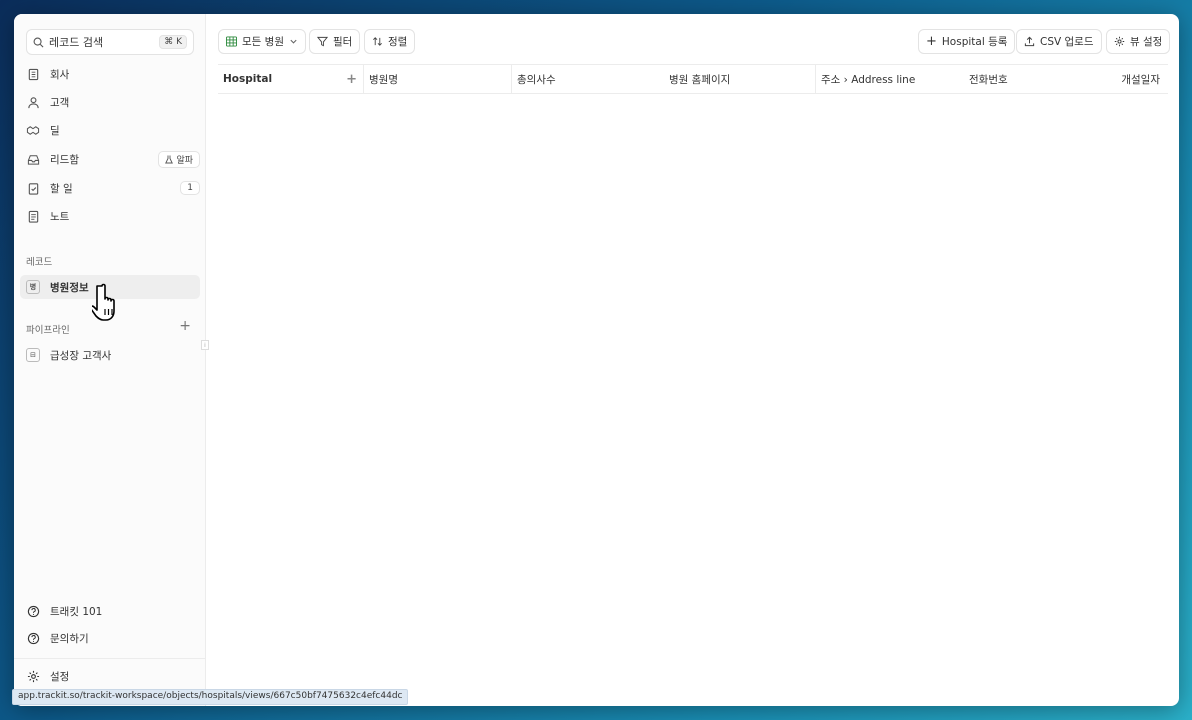 This screenshot has width=1192, height=720. Describe the element at coordinates (179, 159) in the screenshot. I see `alpha-badge: 알파` at that location.